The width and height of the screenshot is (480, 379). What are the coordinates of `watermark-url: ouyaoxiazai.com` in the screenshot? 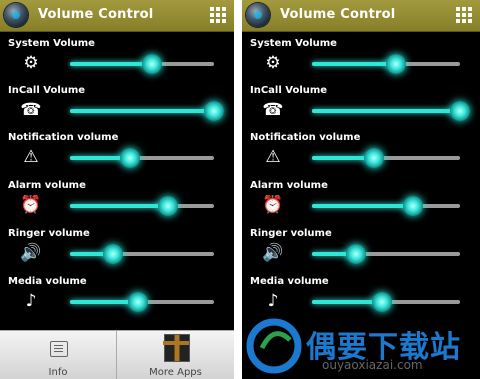 It's located at (372, 365).